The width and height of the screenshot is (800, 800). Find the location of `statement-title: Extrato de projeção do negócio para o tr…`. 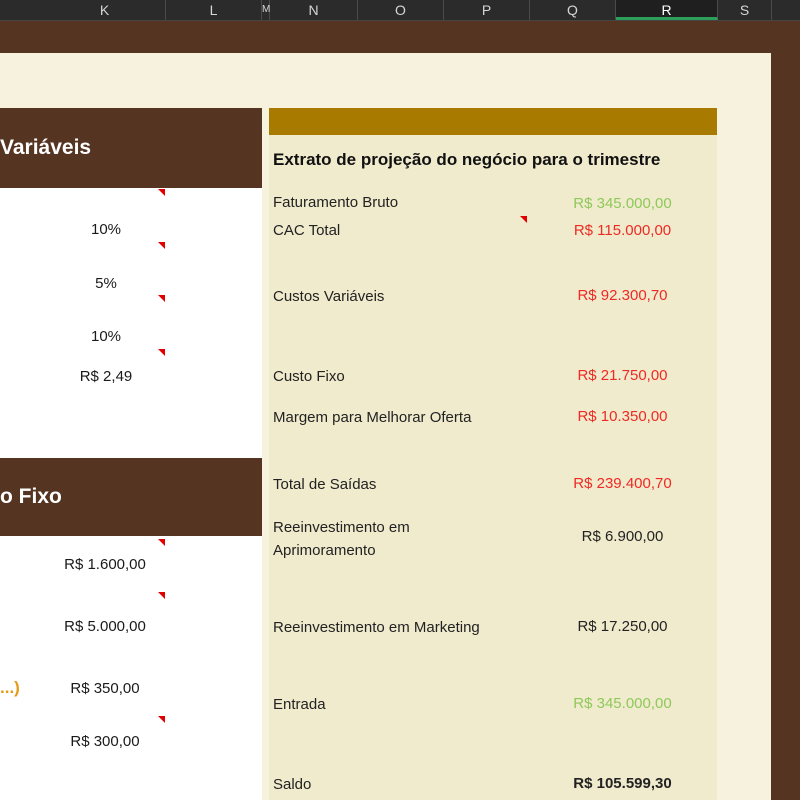

statement-title: Extrato de projeção do negócio para o tr… is located at coordinates (467, 159).